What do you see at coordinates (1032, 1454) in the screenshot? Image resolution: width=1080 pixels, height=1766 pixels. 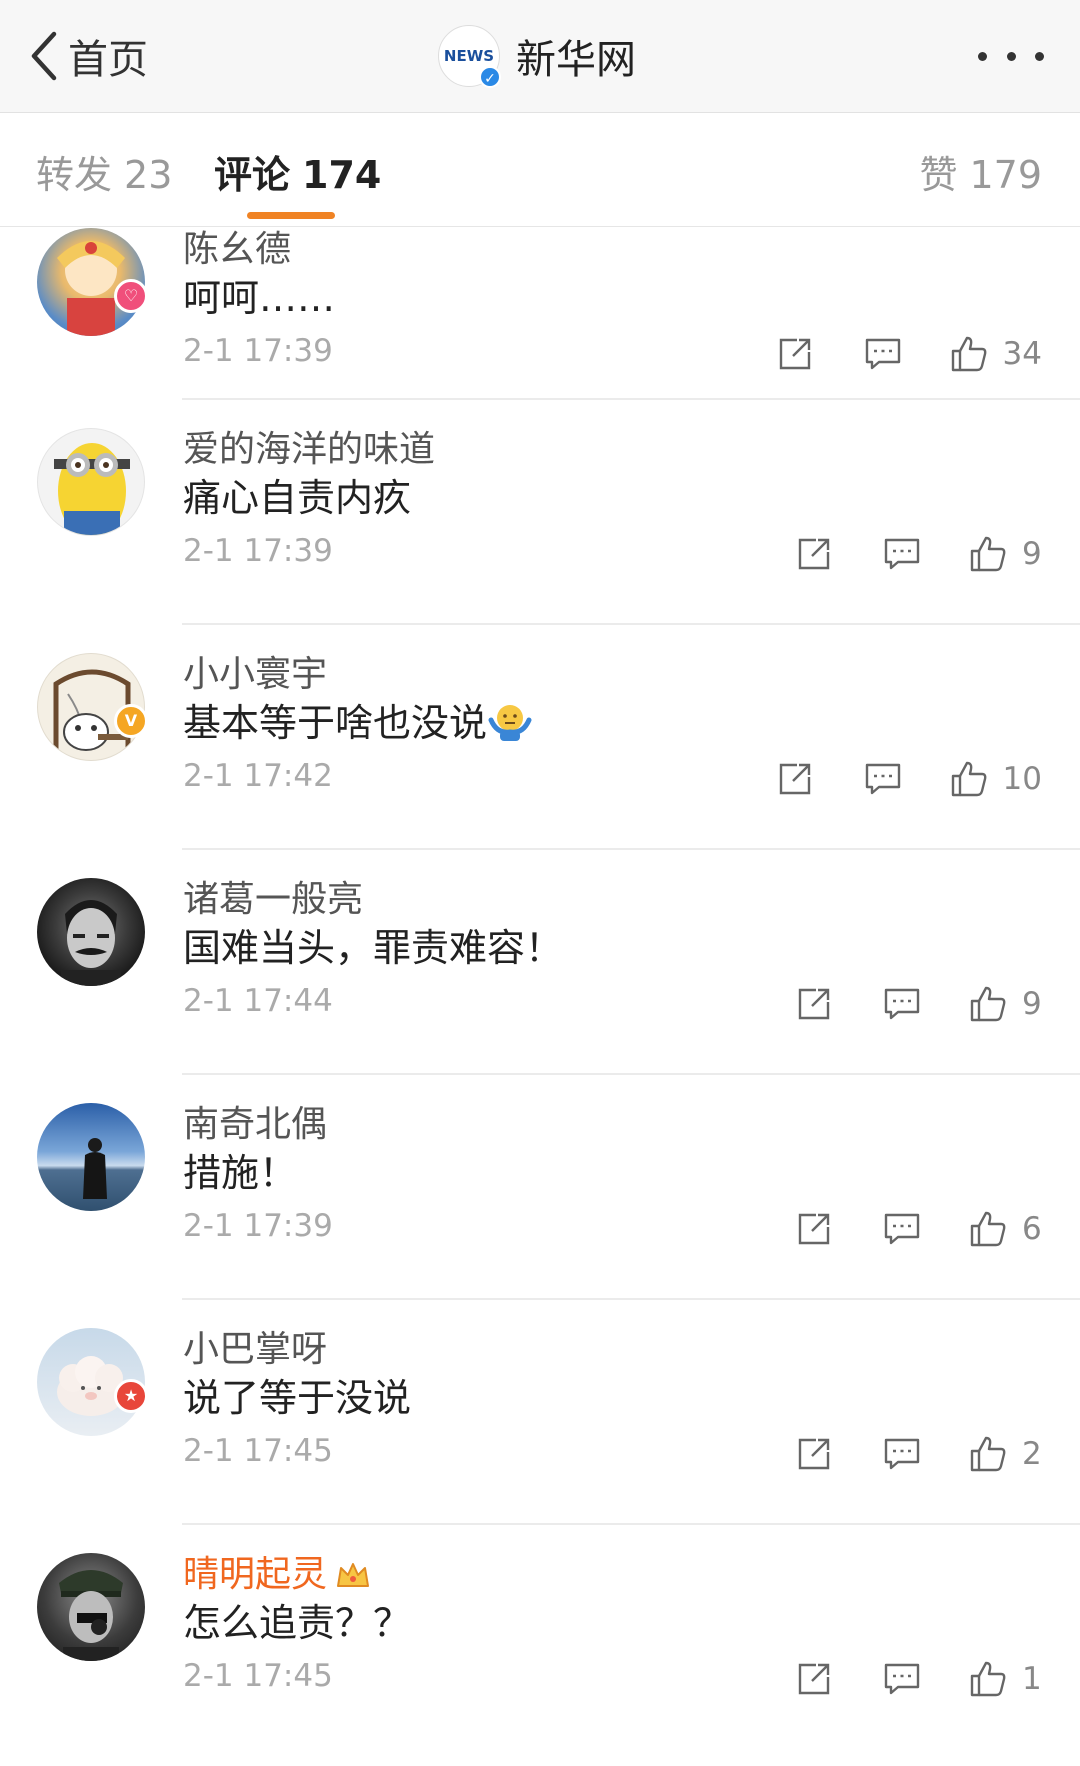 I see `like-count: 2` at bounding box center [1032, 1454].